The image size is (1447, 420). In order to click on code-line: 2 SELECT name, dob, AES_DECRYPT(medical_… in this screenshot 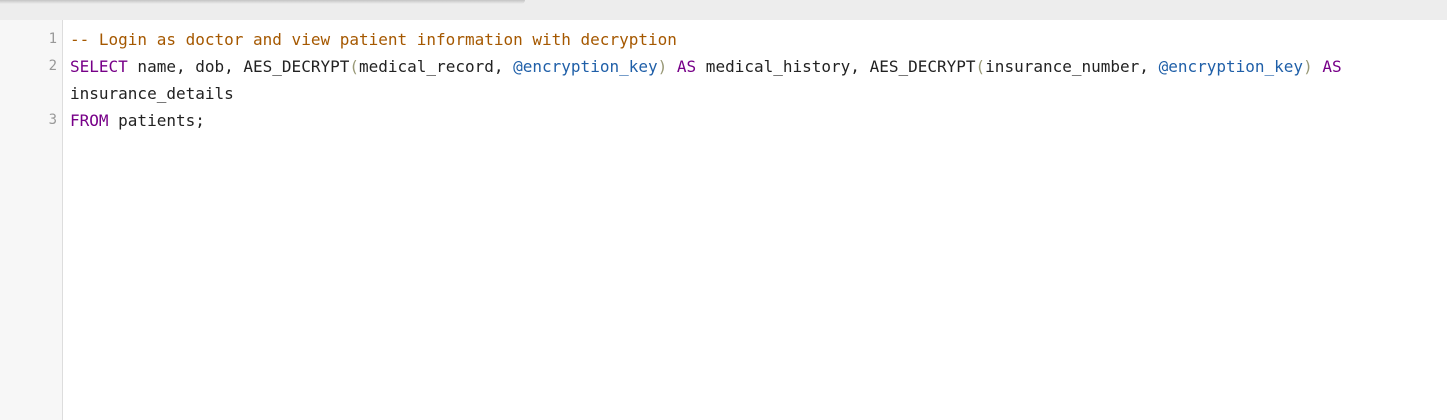, I will do `click(746, 80)`.